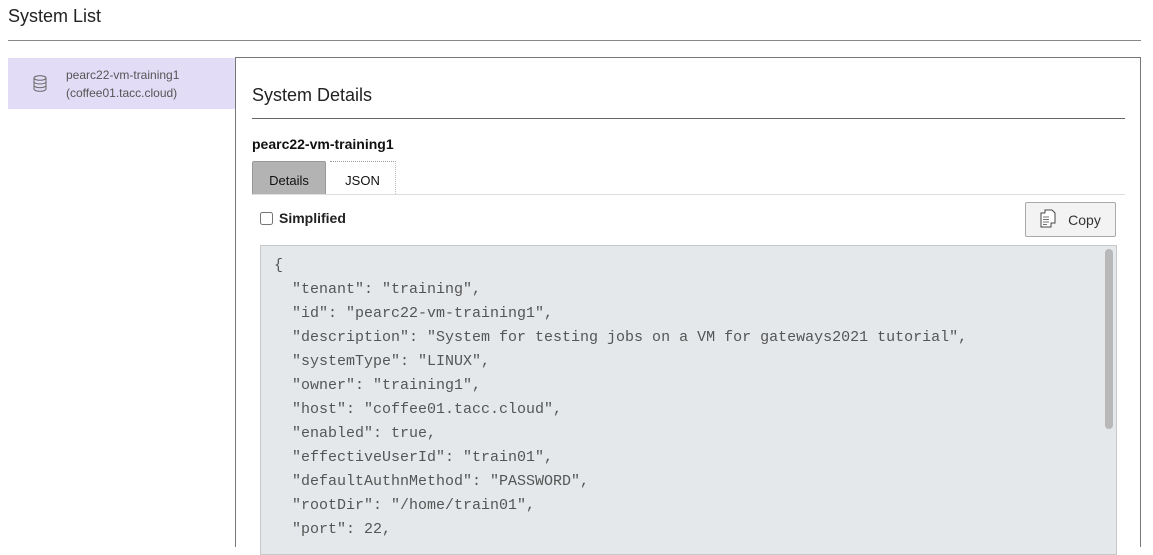 Image resolution: width=1153 pixels, height=555 pixels. Describe the element at coordinates (574, 40) in the screenshot. I see `title-divider` at that location.